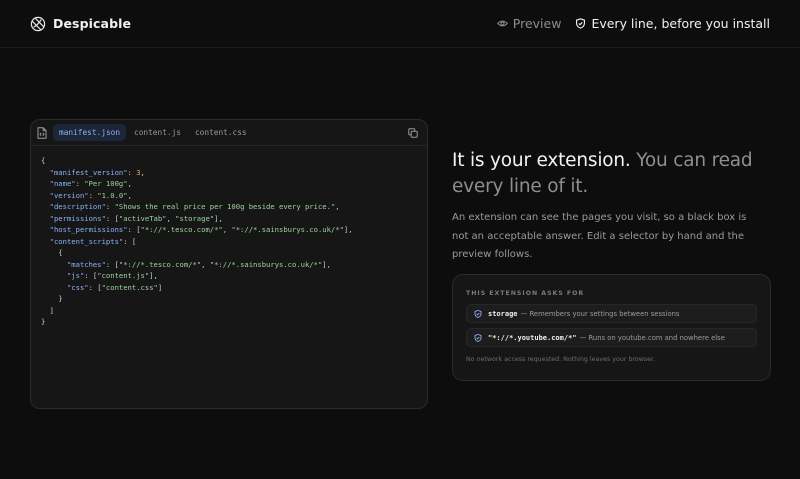 The width and height of the screenshot is (800, 479). What do you see at coordinates (532, 337) in the screenshot?
I see `permission-code: "*://*.youtube.com/*"` at bounding box center [532, 337].